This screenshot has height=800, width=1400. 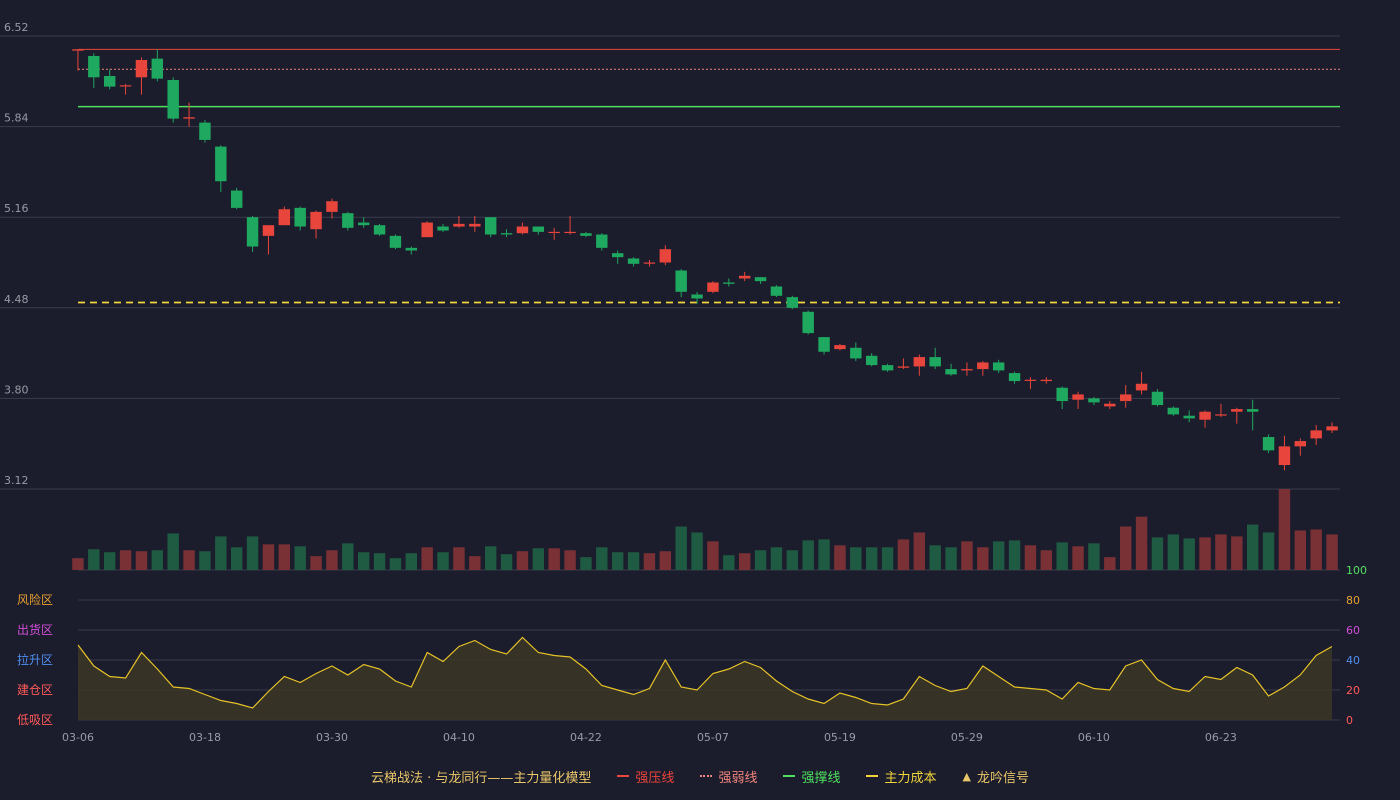 What do you see at coordinates (1002, 778) in the screenshot?
I see `legend-label: 龙吟信号` at bounding box center [1002, 778].